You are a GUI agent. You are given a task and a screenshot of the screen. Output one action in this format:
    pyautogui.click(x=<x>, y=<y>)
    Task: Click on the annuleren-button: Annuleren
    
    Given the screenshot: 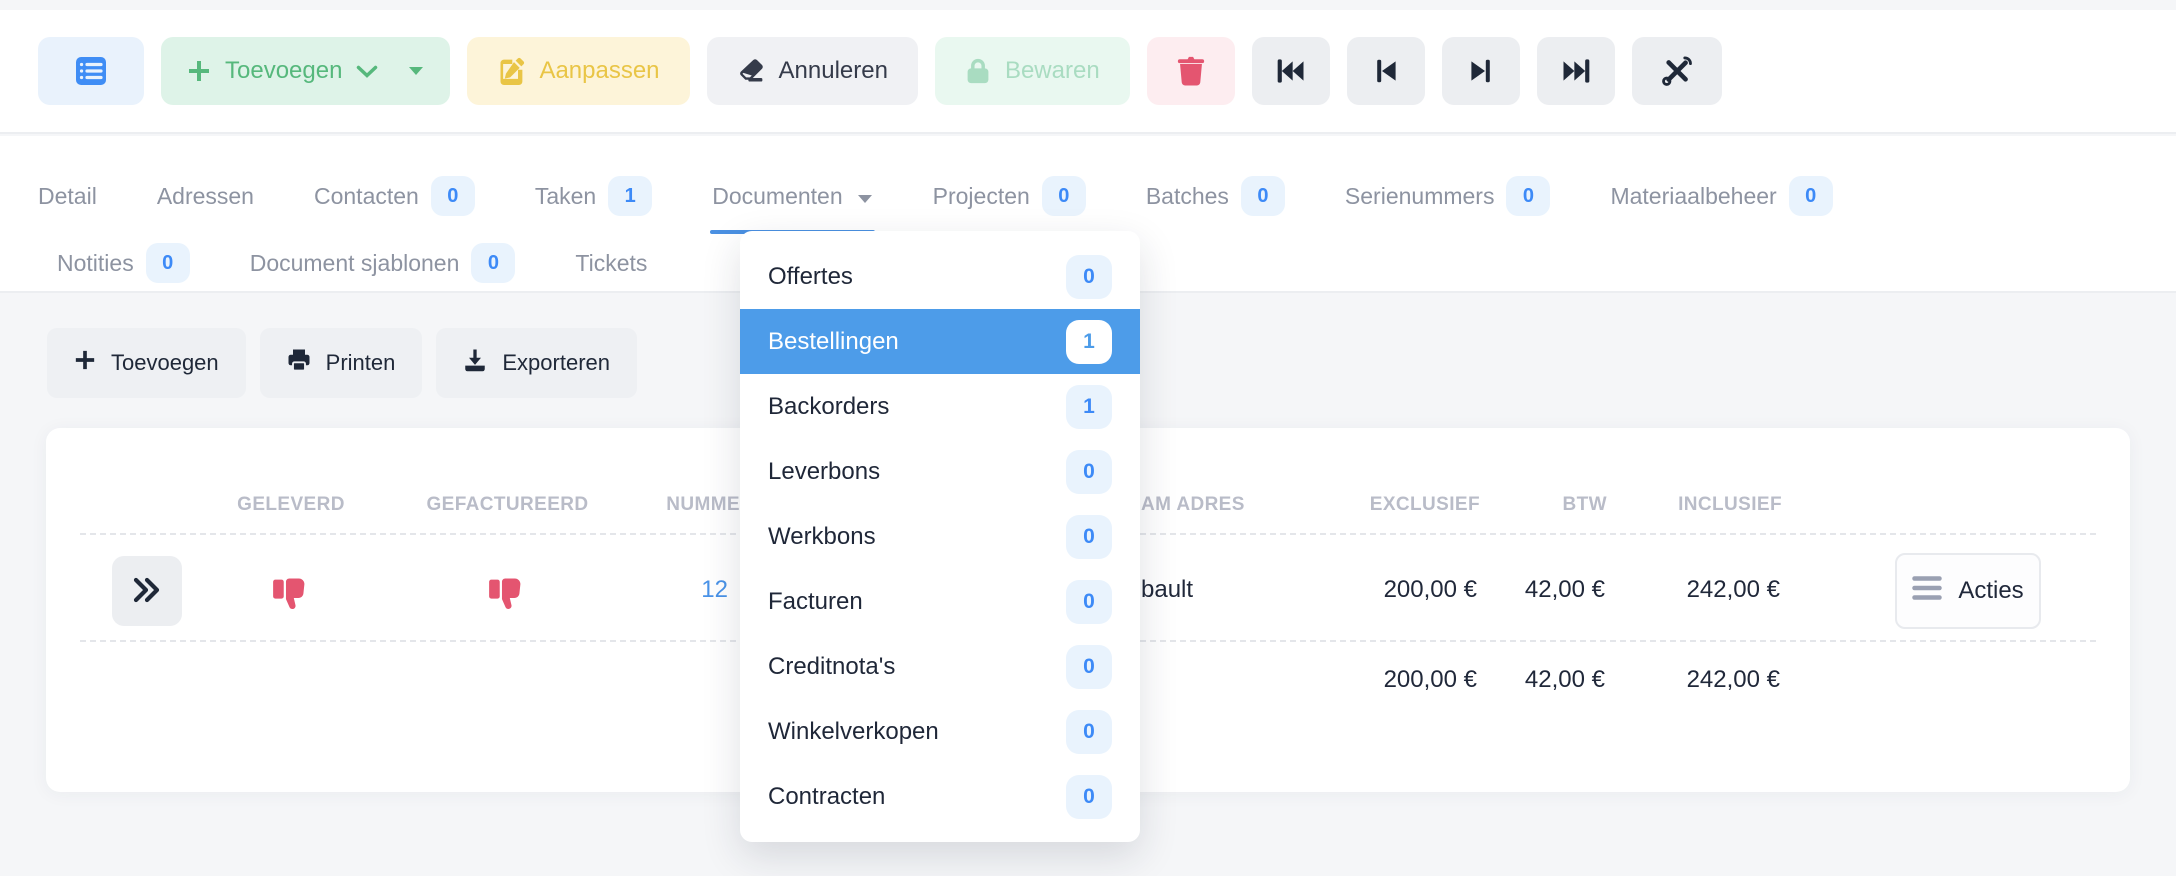 What is the action you would take?
    pyautogui.click(x=812, y=71)
    